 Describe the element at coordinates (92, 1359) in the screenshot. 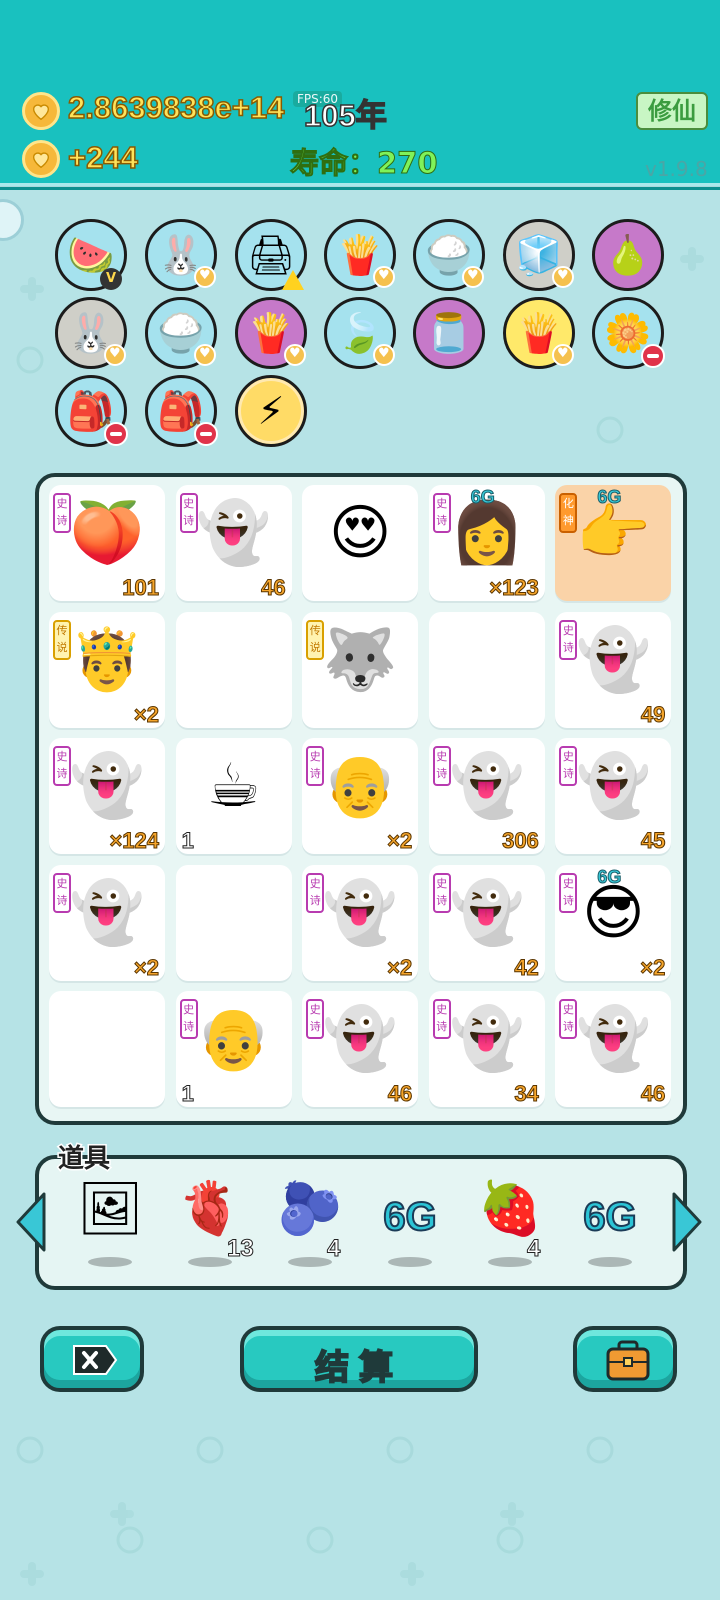

I see `delete-button` at that location.